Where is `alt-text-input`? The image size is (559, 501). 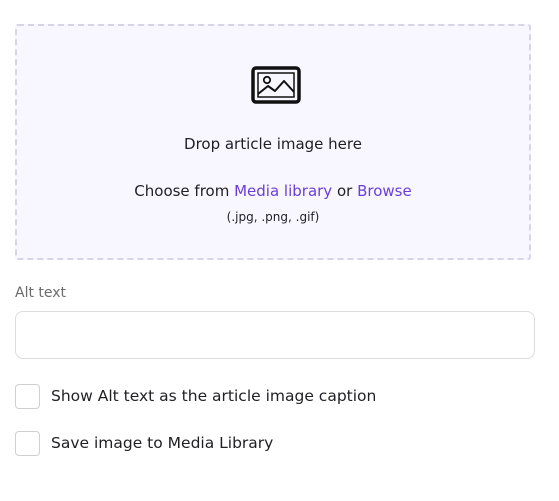 alt-text-input is located at coordinates (275, 335).